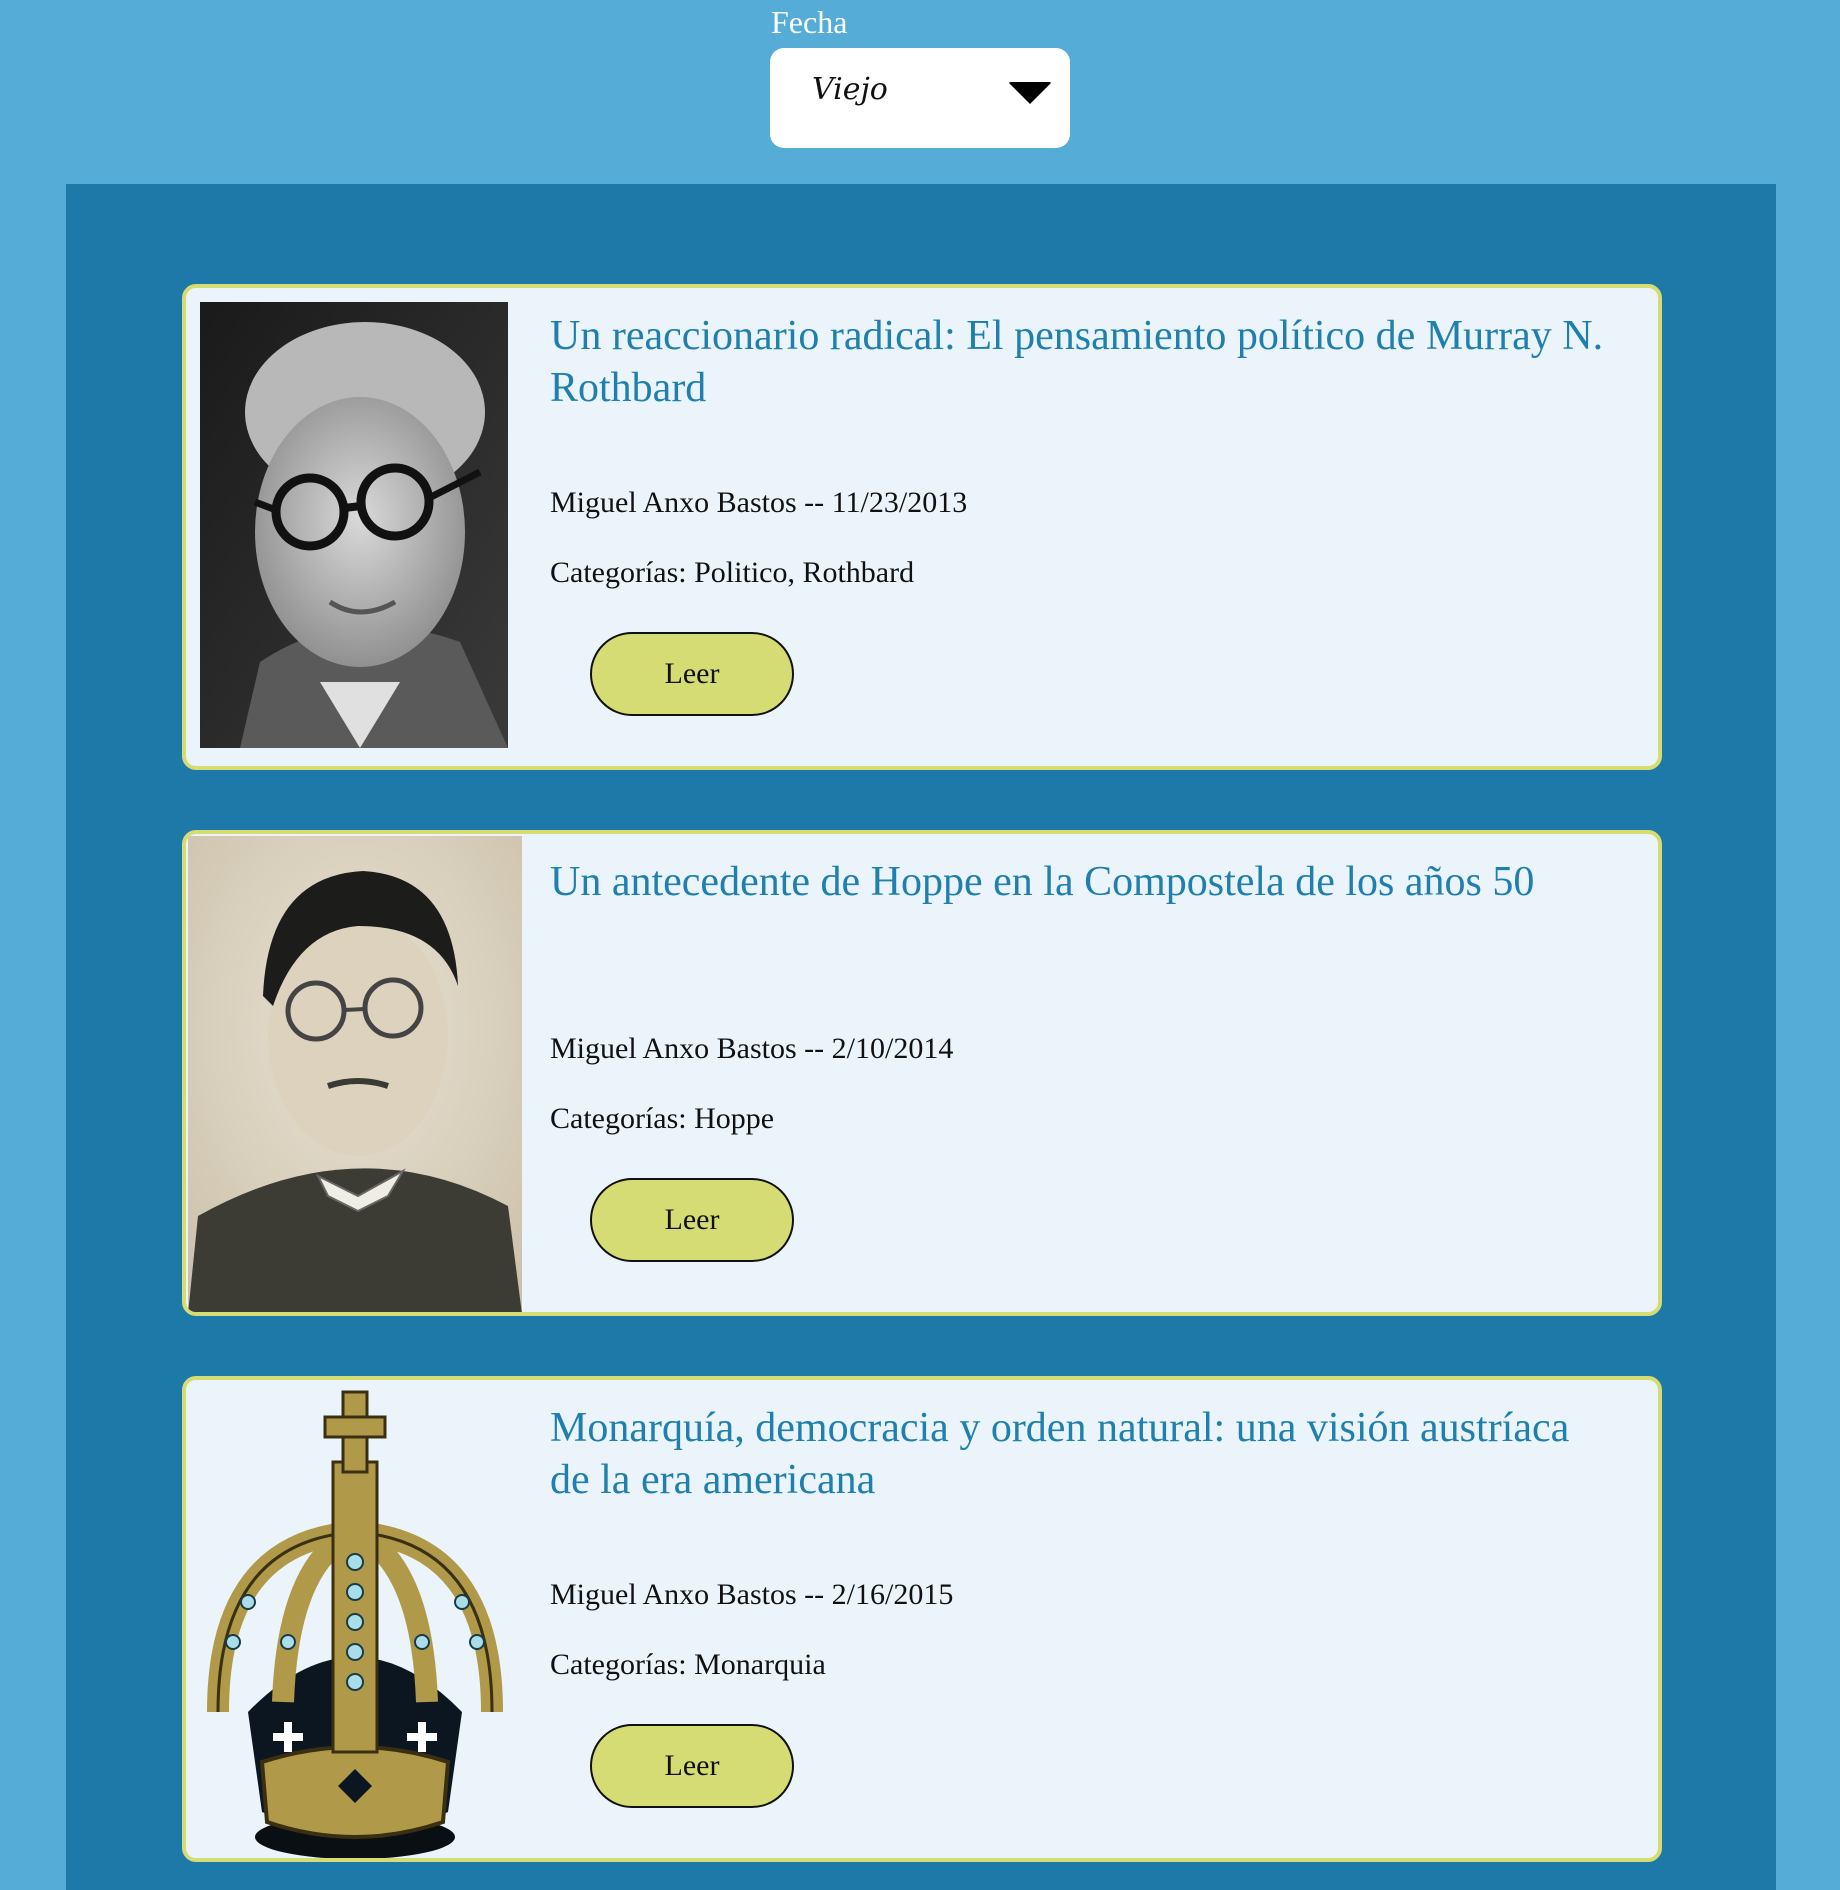  Describe the element at coordinates (752, 1048) in the screenshot. I see `article-author-date: Miguel Anxo Bastos -- 2/10/2014` at that location.